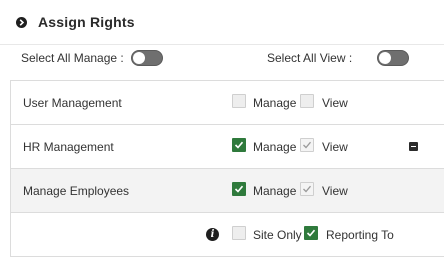 Image resolution: width=444 pixels, height=263 pixels. What do you see at coordinates (21, 22) in the screenshot?
I see `chevron-circle-right-icon` at bounding box center [21, 22].